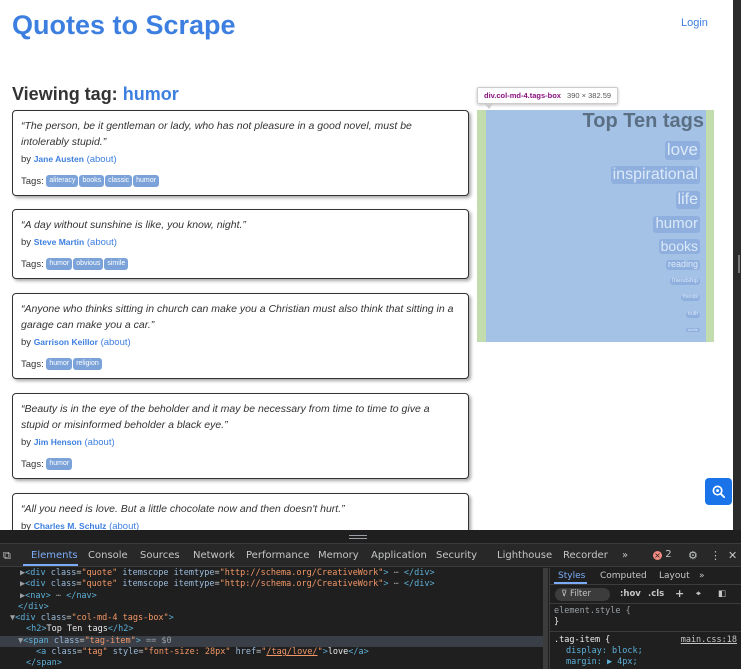 Image resolution: width=741 pixels, height=669 pixels. What do you see at coordinates (657, 555) in the screenshot?
I see `error-icon: ×` at bounding box center [657, 555].